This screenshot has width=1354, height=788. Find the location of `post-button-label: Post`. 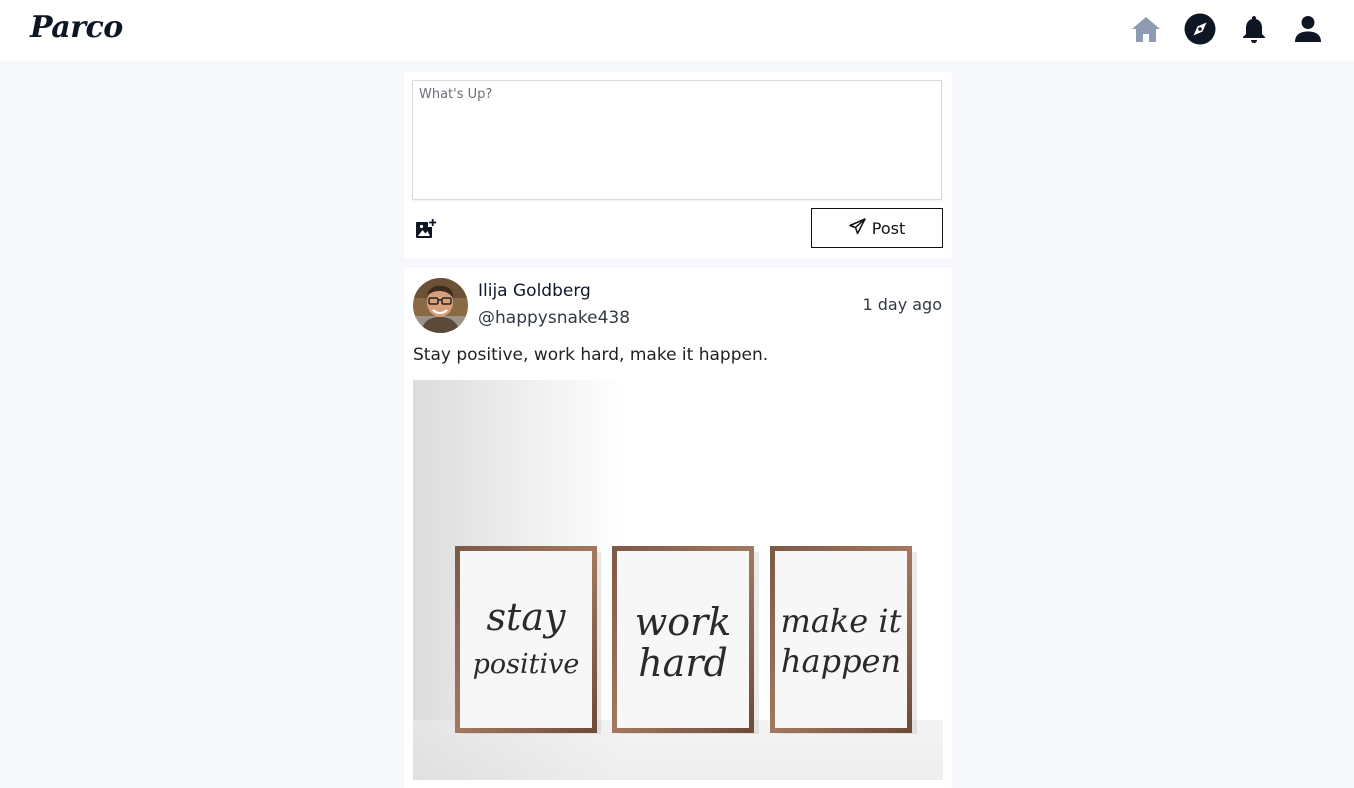

post-button-label: Post is located at coordinates (888, 228).